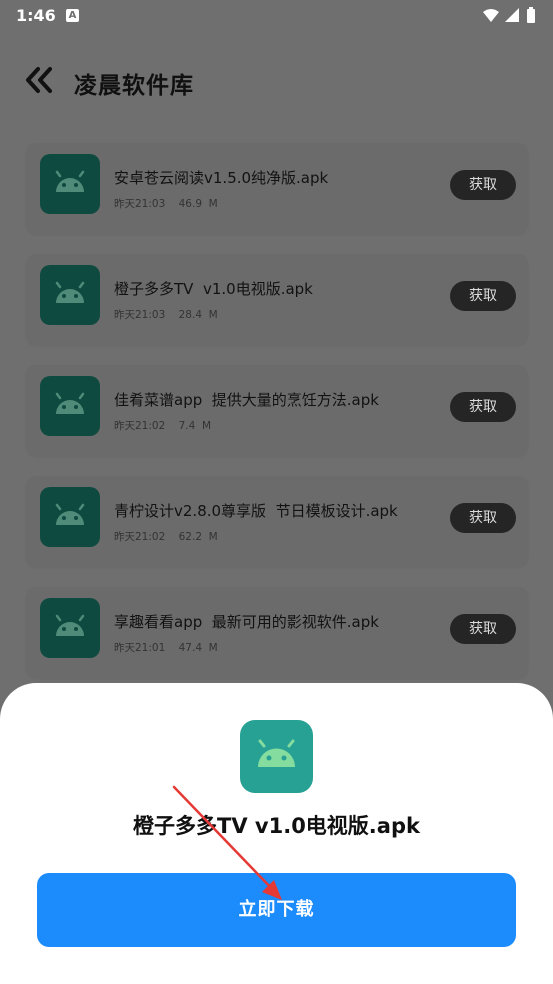 This screenshot has height=984, width=553. Describe the element at coordinates (276, 910) in the screenshot. I see `download-now-button: 立即下载` at that location.